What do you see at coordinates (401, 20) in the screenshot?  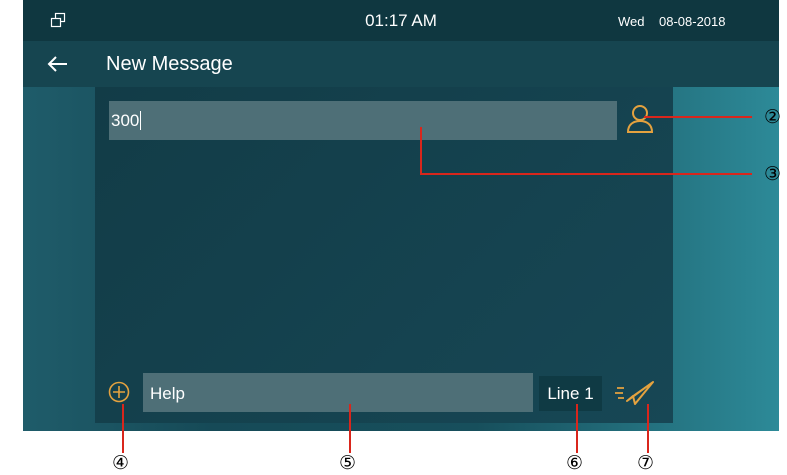 I see `status-bar: 01:17 AM Wed 08-08-2018` at bounding box center [401, 20].